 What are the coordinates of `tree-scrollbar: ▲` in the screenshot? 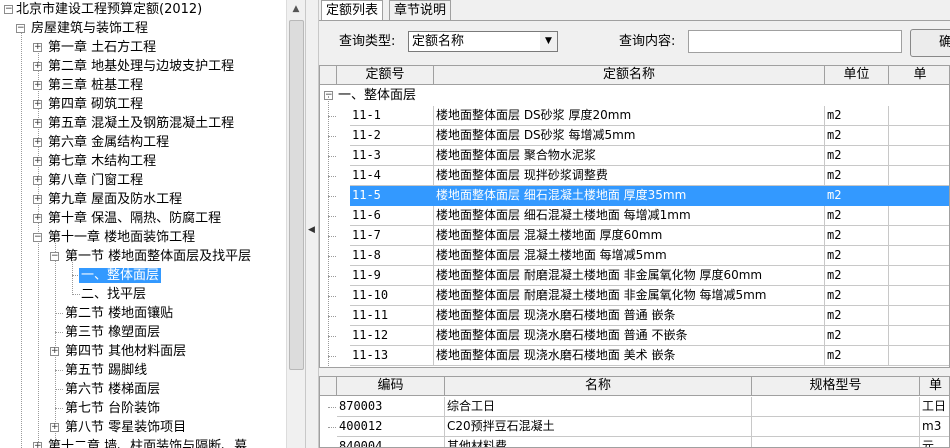 It's located at (295, 224).